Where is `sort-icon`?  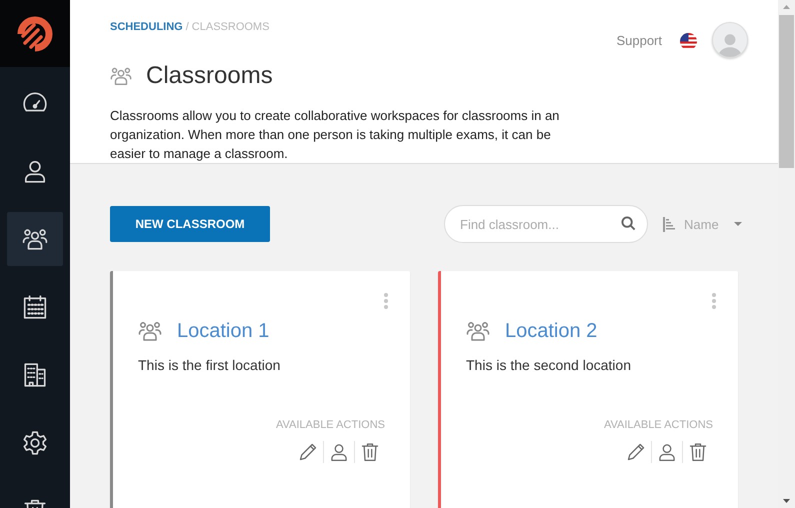 sort-icon is located at coordinates (670, 224).